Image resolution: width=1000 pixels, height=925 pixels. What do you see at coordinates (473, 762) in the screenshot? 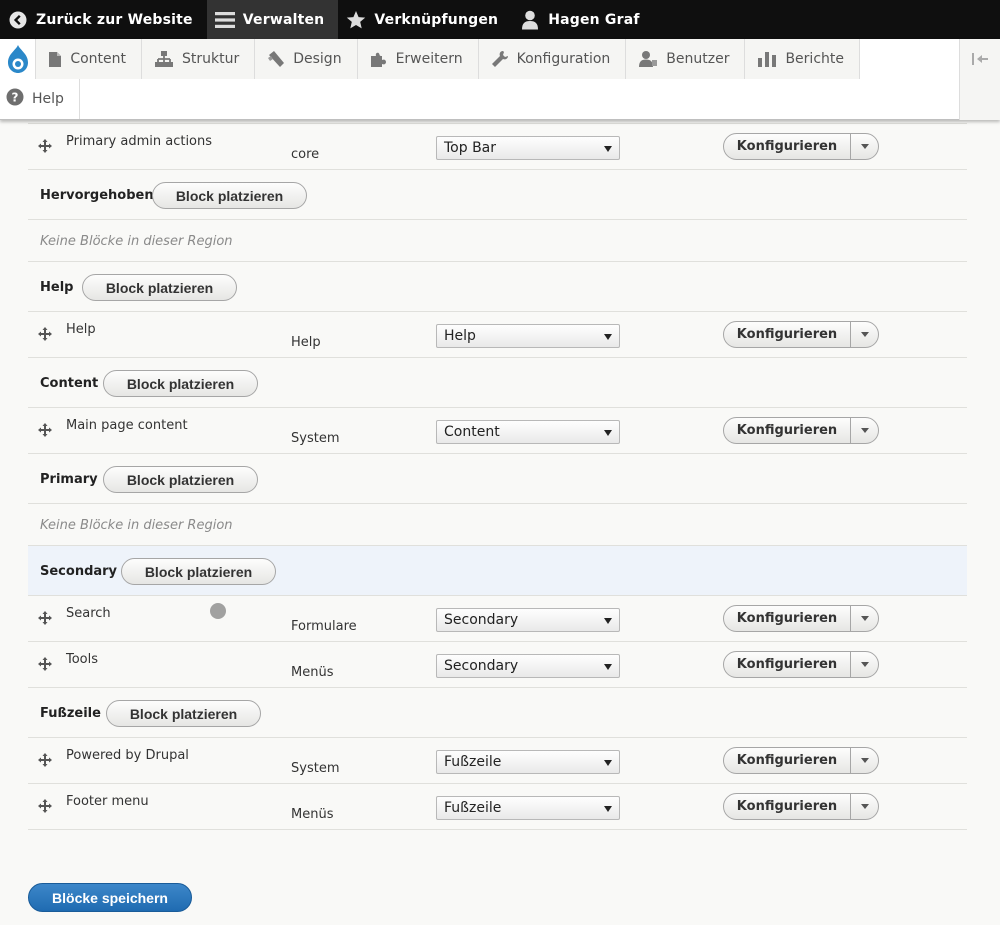
I see `region-select-value: Fußzeile` at bounding box center [473, 762].